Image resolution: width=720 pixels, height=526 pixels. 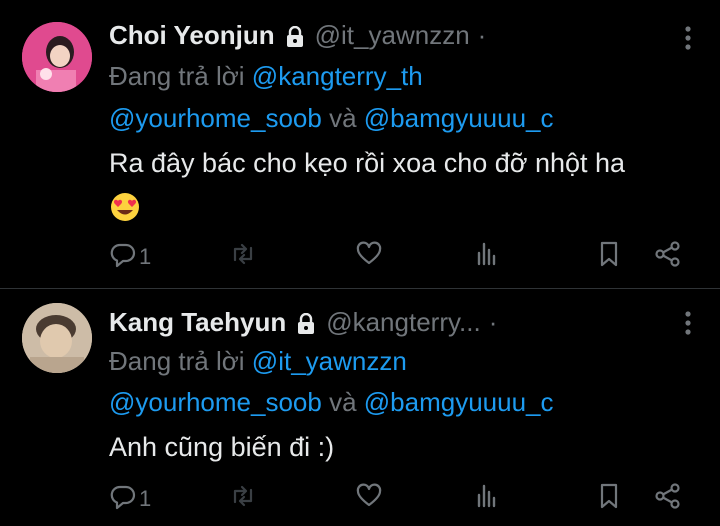 I want to click on display-name: Choi Yeonjun, so click(x=192, y=35).